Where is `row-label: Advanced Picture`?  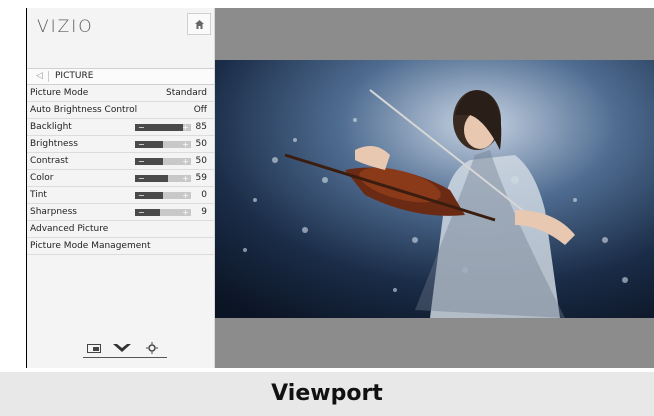 row-label: Advanced Picture is located at coordinates (69, 229).